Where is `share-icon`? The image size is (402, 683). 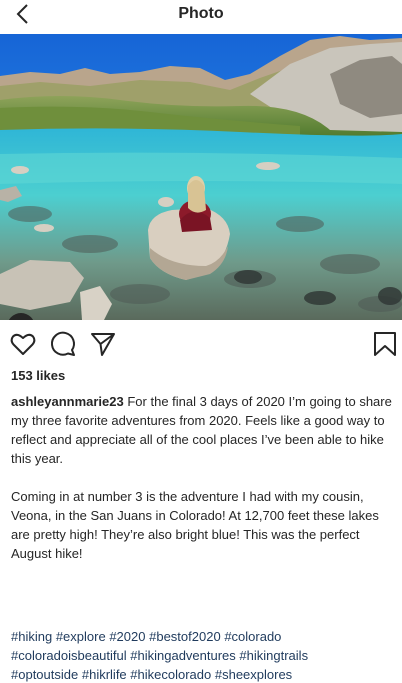
share-icon is located at coordinates (103, 344).